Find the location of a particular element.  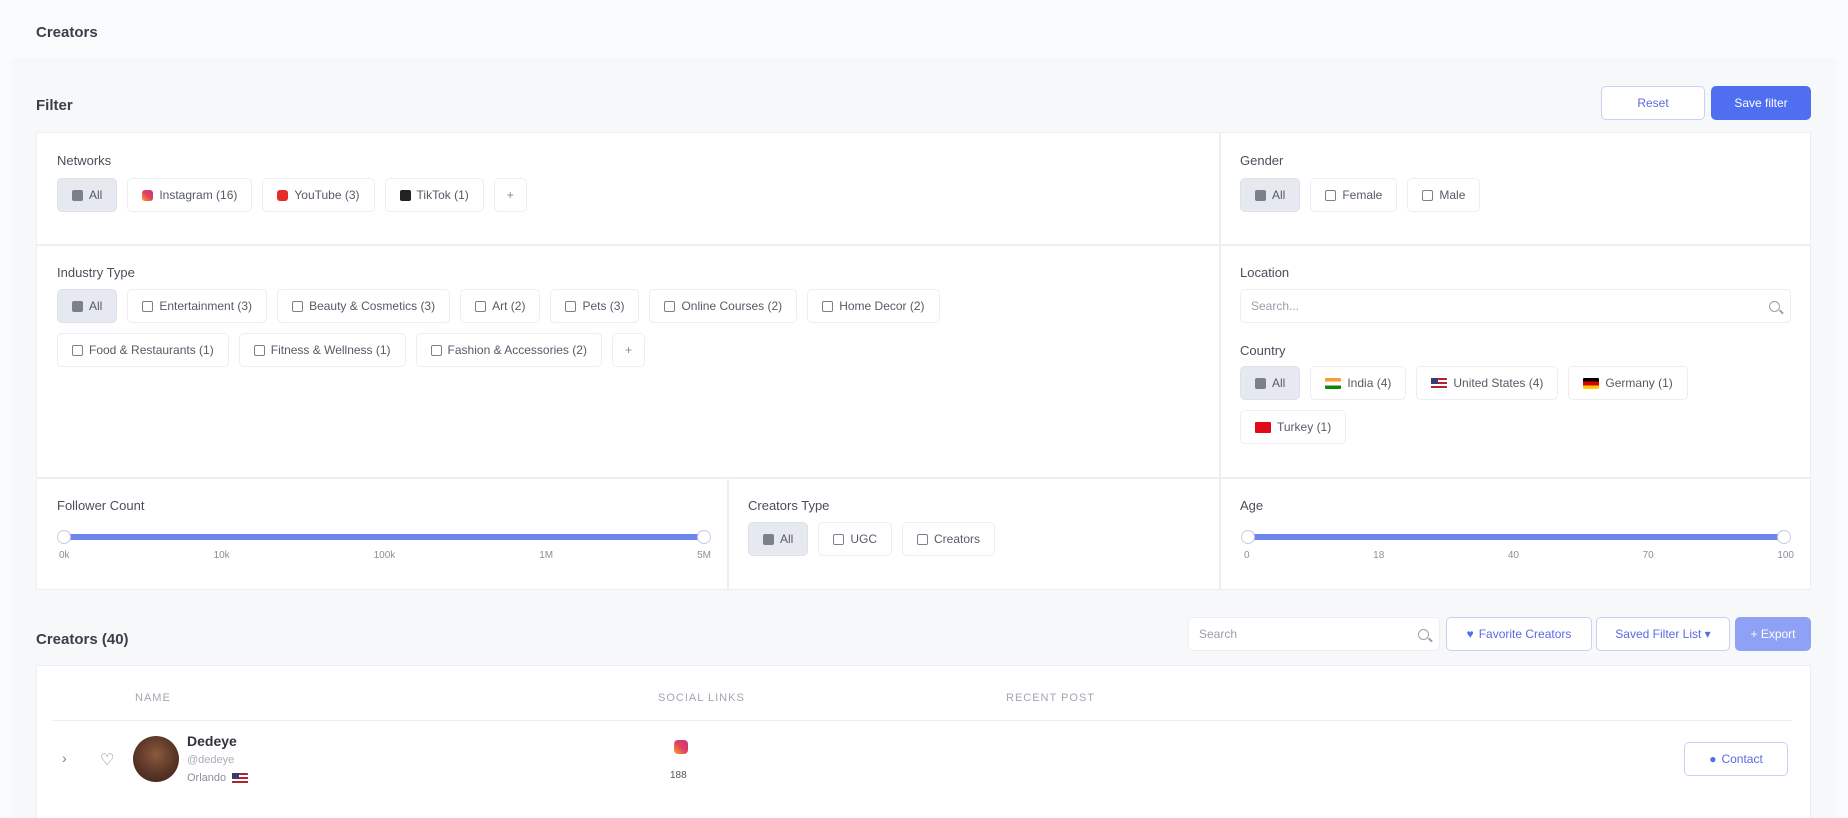

gender-chip-male: Male is located at coordinates (1444, 195).